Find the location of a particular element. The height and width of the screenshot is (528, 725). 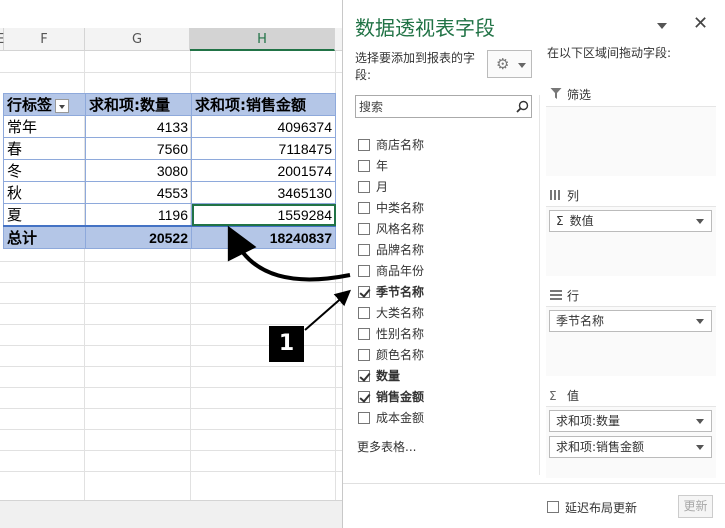

amount-cell: 7118475 is located at coordinates (263, 148).